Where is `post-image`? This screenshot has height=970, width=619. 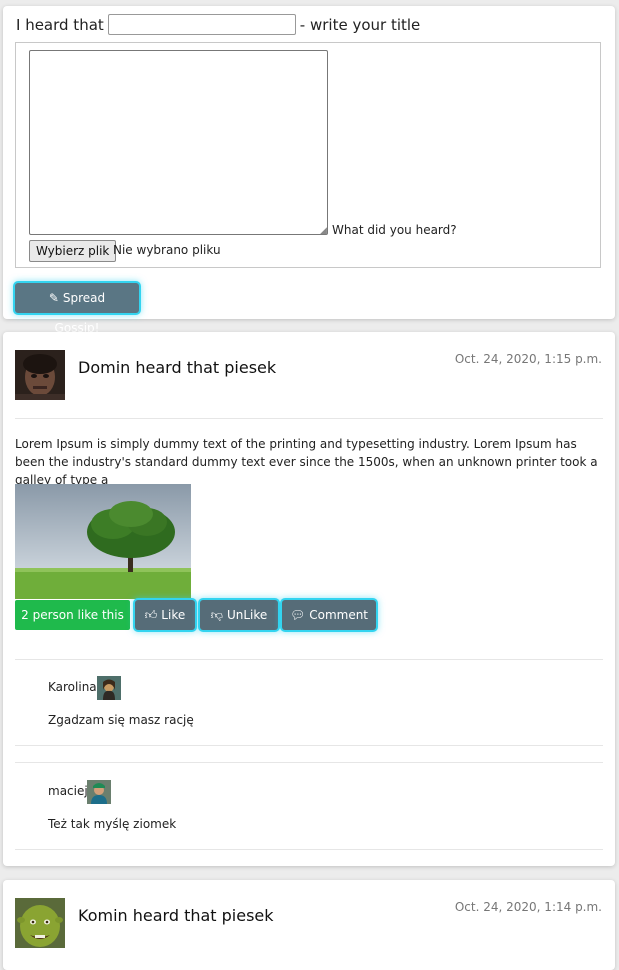
post-image is located at coordinates (103, 541).